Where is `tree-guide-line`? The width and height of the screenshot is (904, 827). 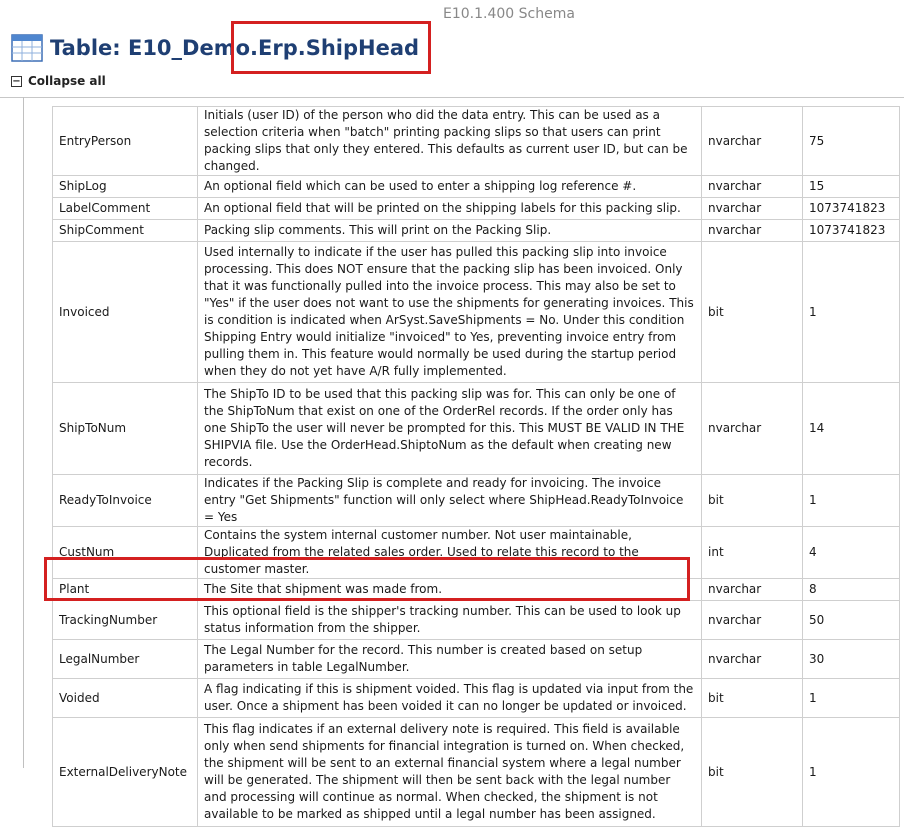
tree-guide-line is located at coordinates (23, 432).